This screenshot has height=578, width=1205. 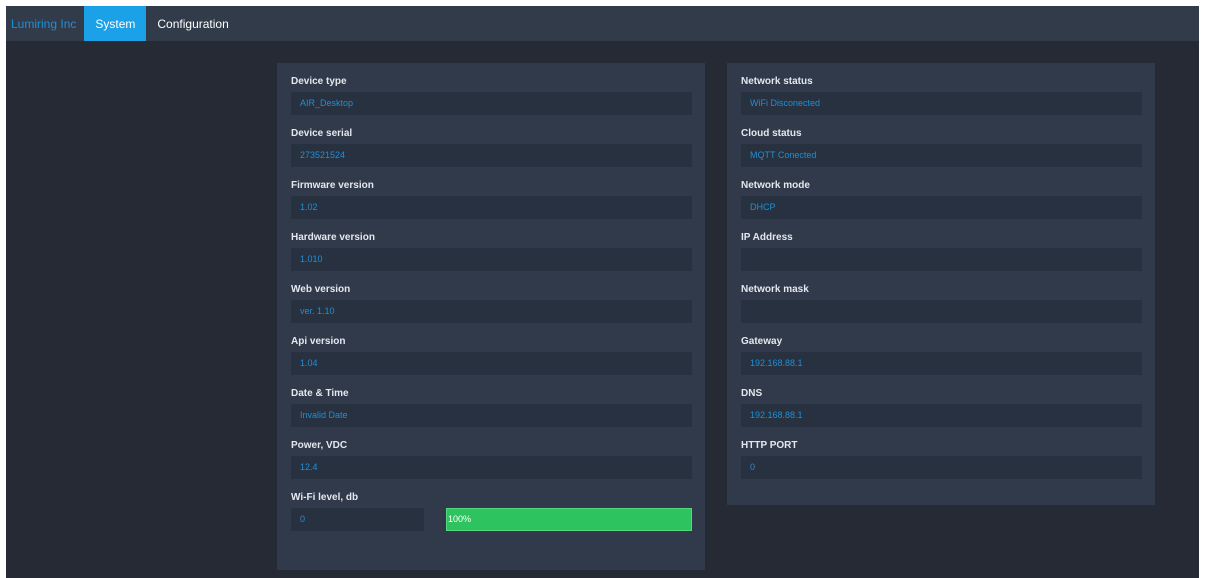 What do you see at coordinates (777, 81) in the screenshot?
I see `field-label: Network status` at bounding box center [777, 81].